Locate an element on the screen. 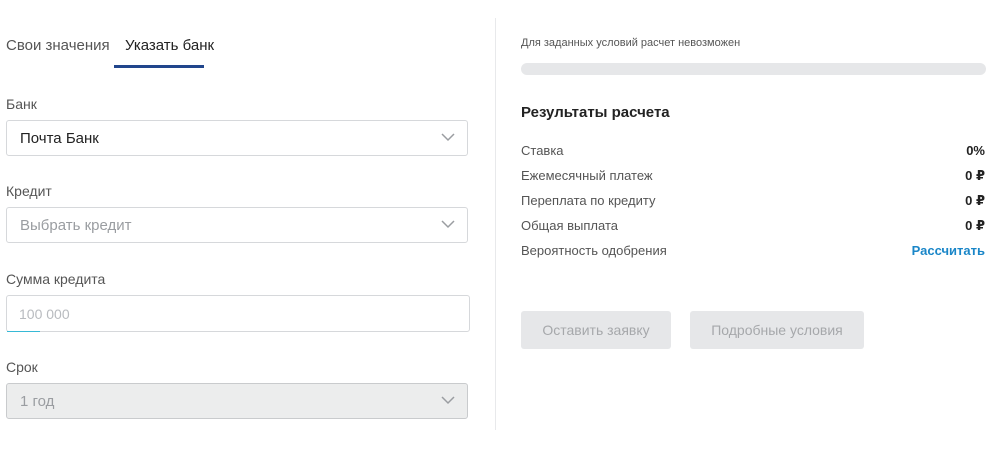 The image size is (1000, 450). result-row-overpayment: Переплата по кредиту 0 ₽ is located at coordinates (753, 202).